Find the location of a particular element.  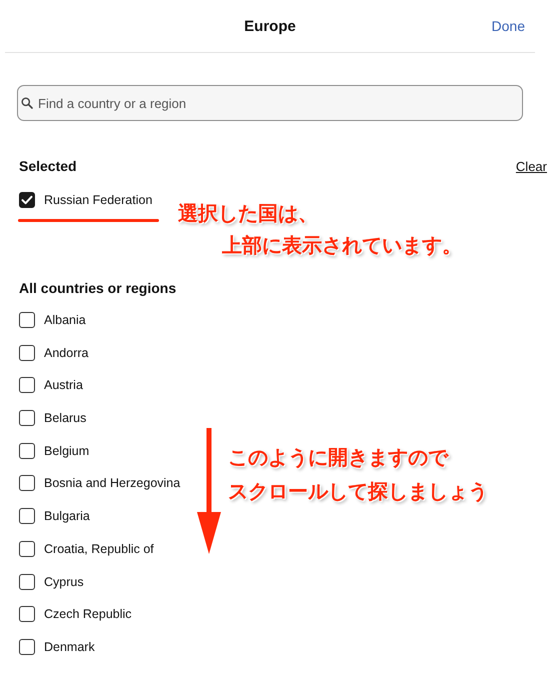

done-button: Done is located at coordinates (508, 26).